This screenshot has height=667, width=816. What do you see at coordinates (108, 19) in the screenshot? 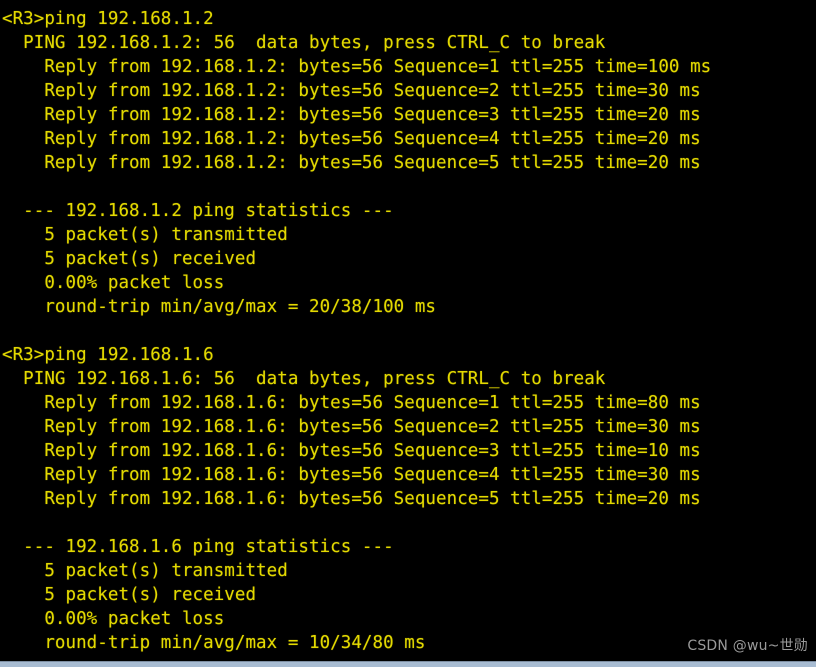
I see `console-line: <R3>ping 192.168.1.2` at bounding box center [108, 19].